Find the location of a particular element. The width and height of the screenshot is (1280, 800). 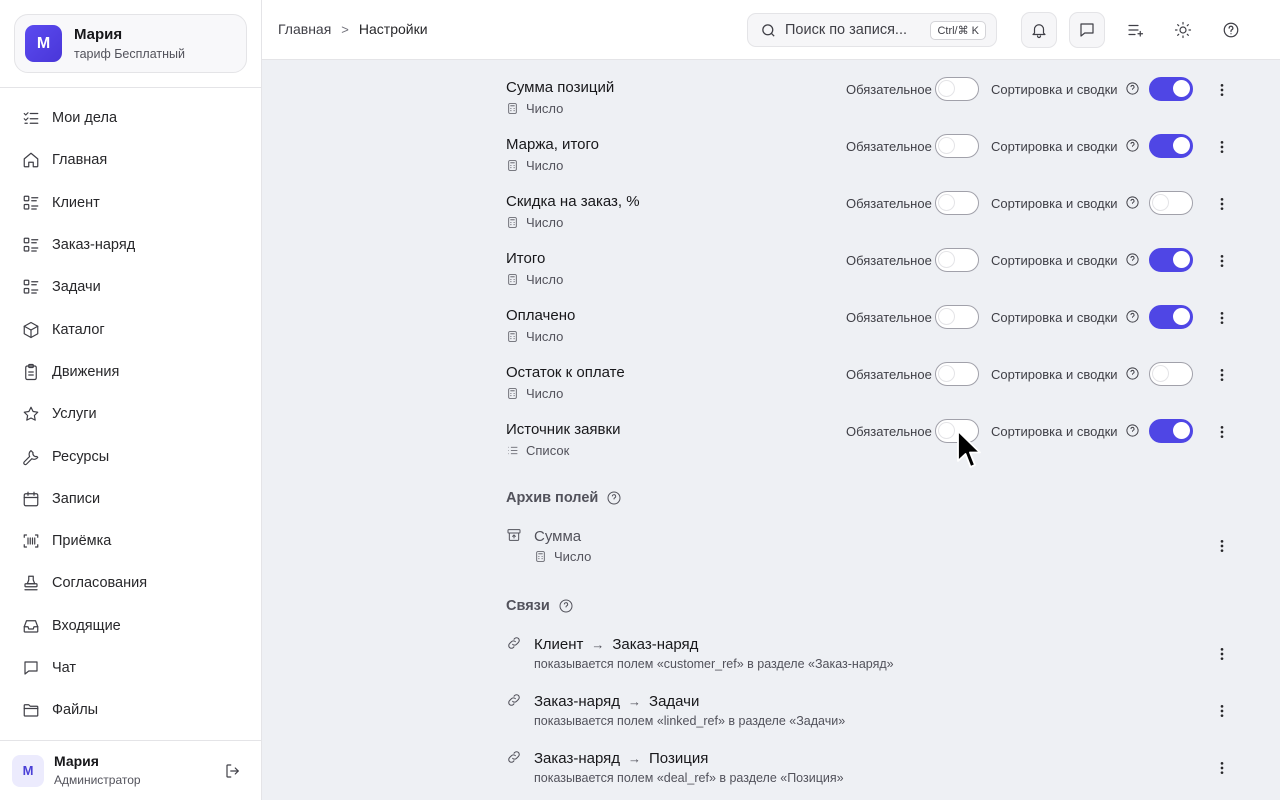

relation-title: Клиент → Заказ-наряд is located at coordinates (616, 644).